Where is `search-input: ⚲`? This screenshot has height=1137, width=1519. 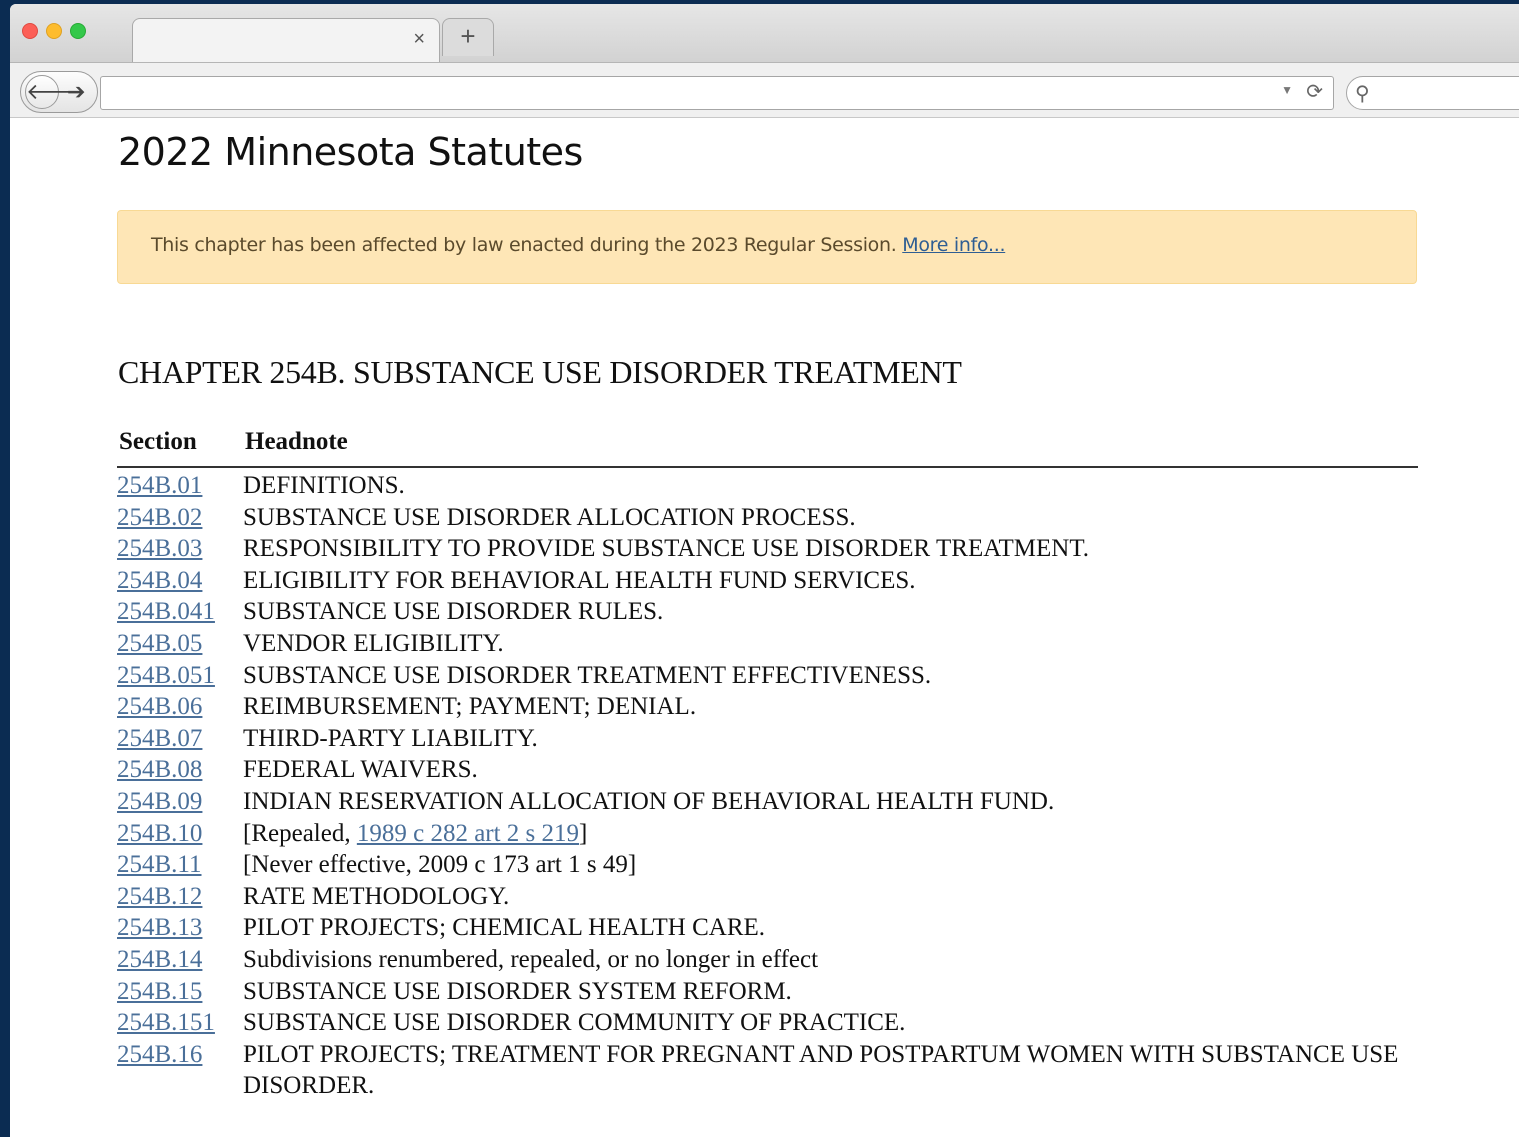
search-input: ⚲ is located at coordinates (1432, 93).